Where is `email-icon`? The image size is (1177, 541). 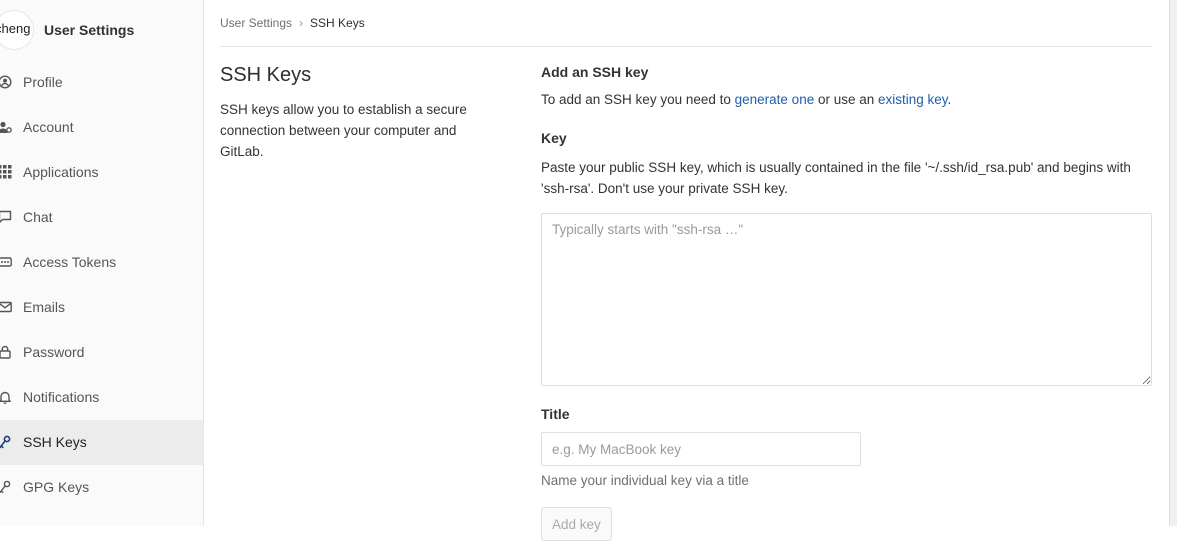 email-icon is located at coordinates (6, 307).